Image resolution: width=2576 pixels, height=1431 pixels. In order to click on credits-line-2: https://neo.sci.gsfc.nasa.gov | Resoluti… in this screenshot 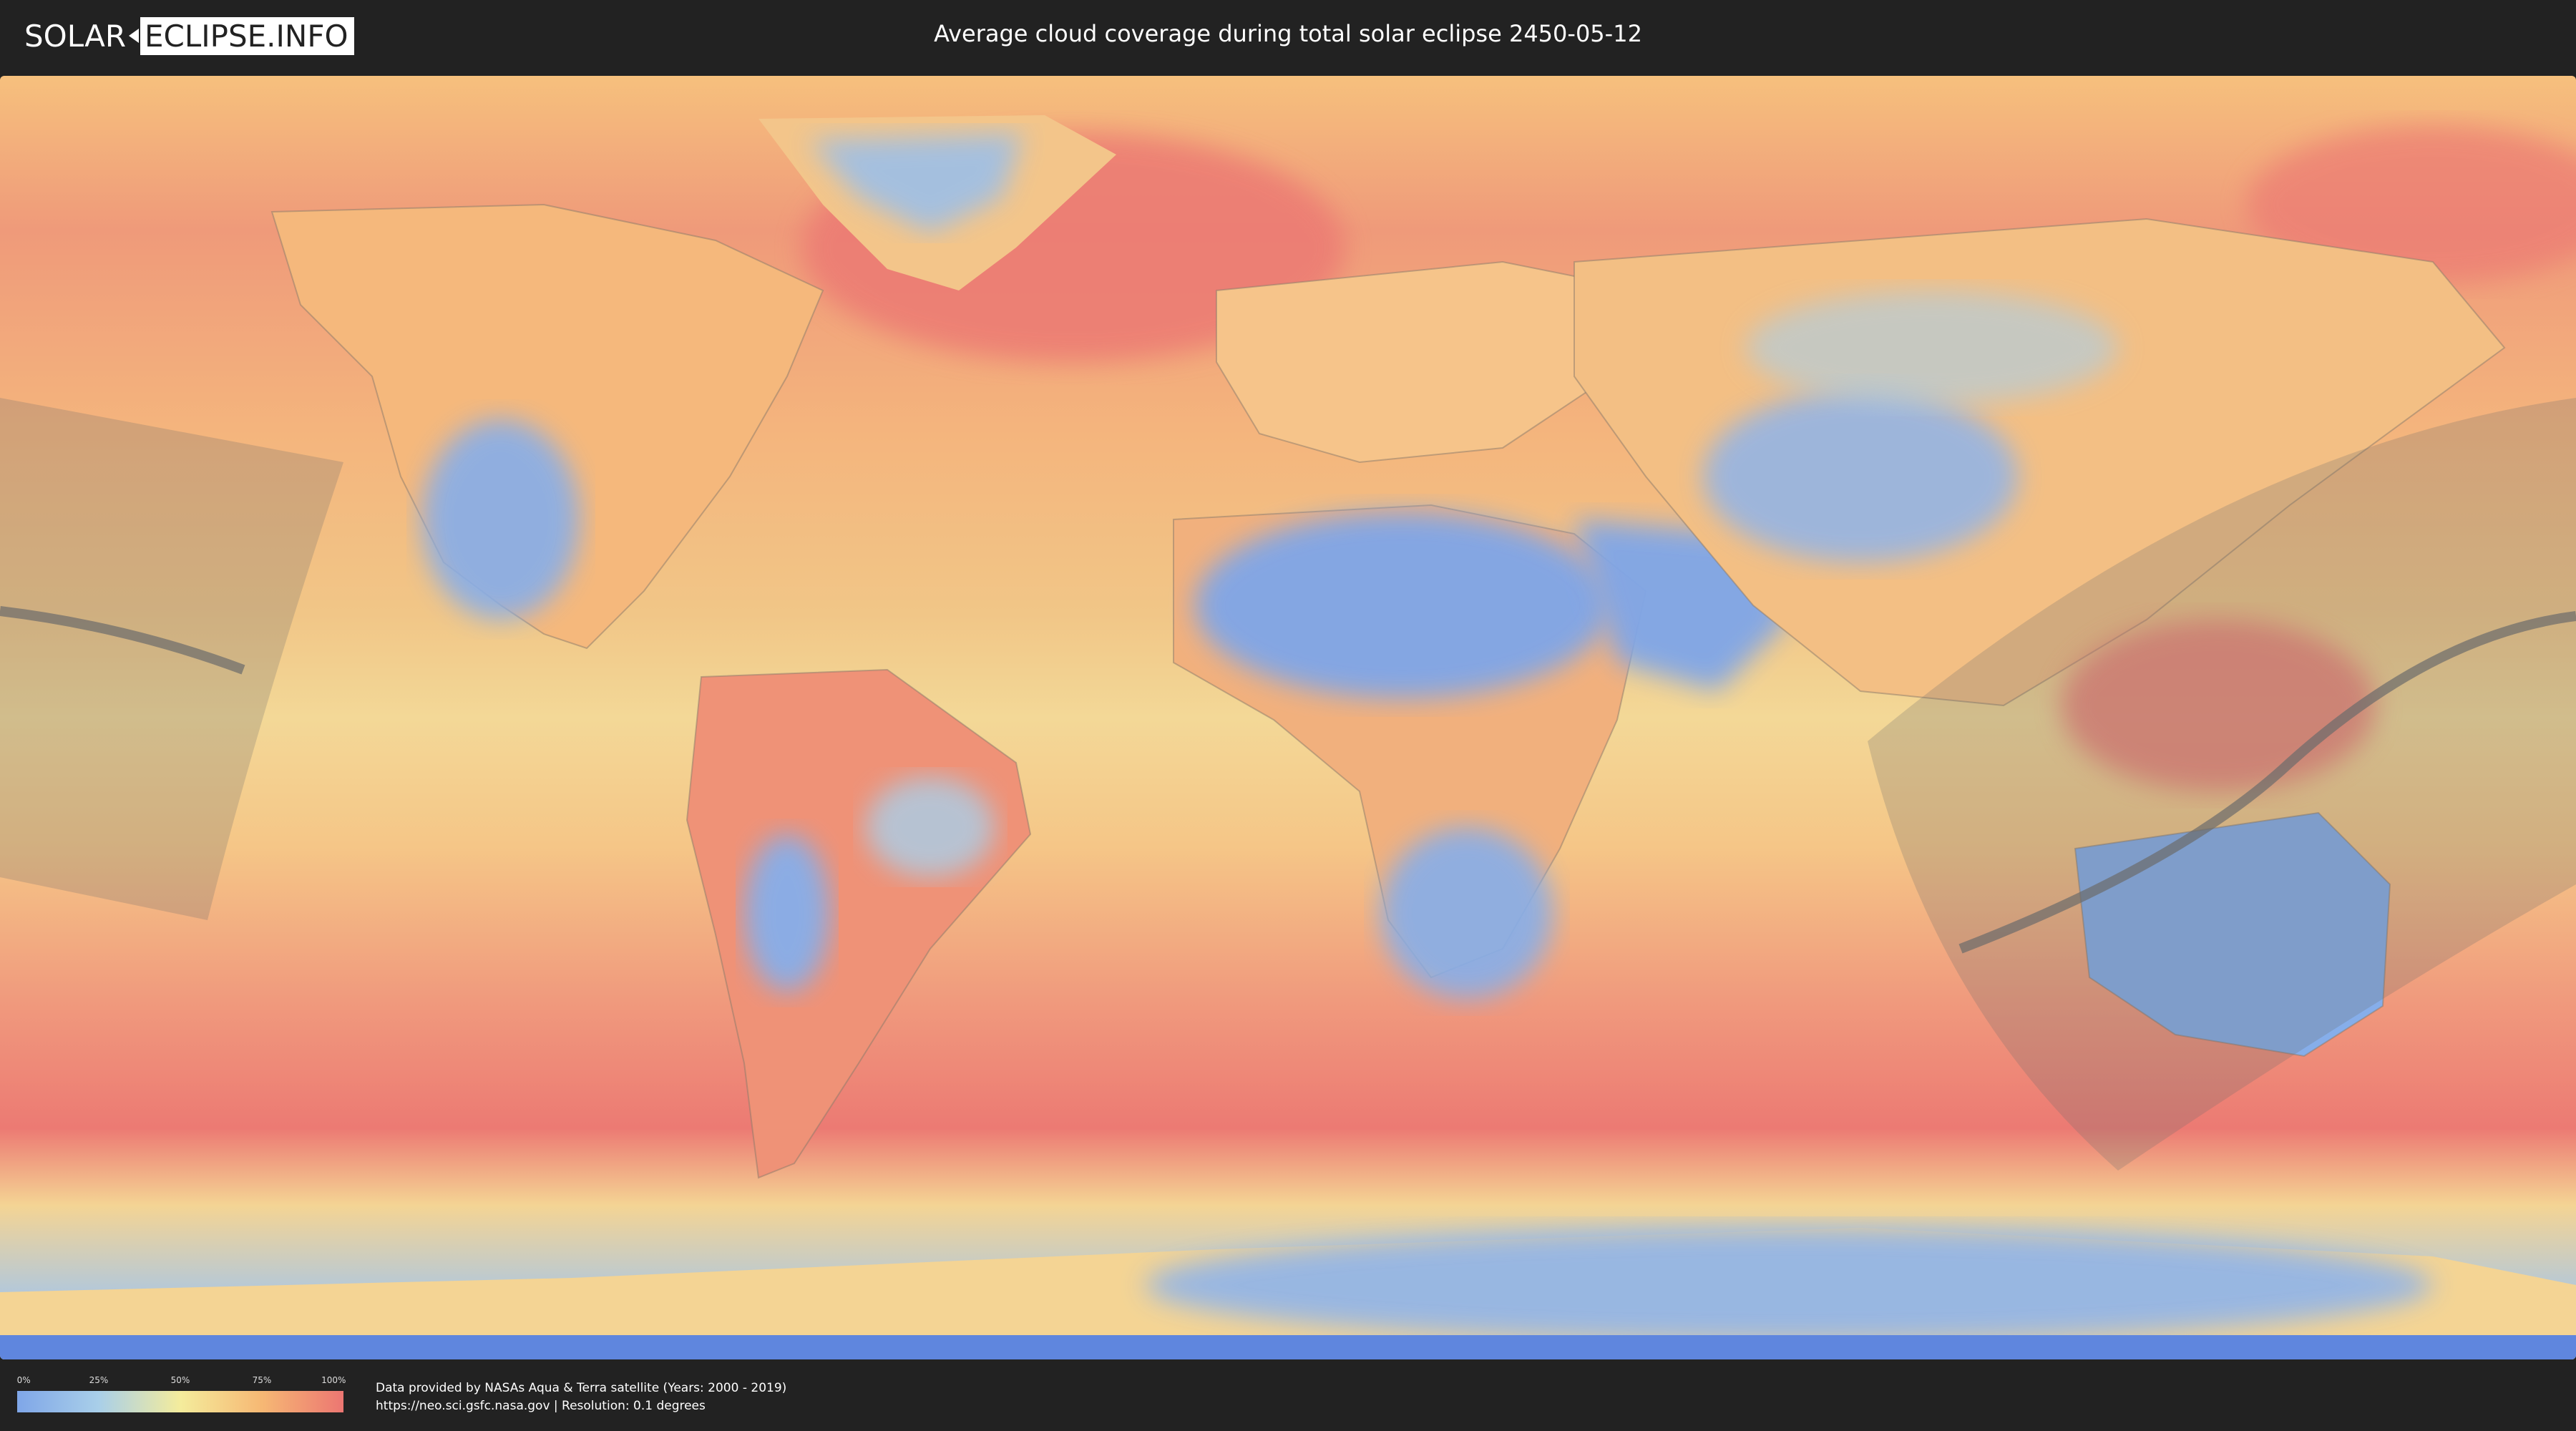, I will do `click(541, 1406)`.